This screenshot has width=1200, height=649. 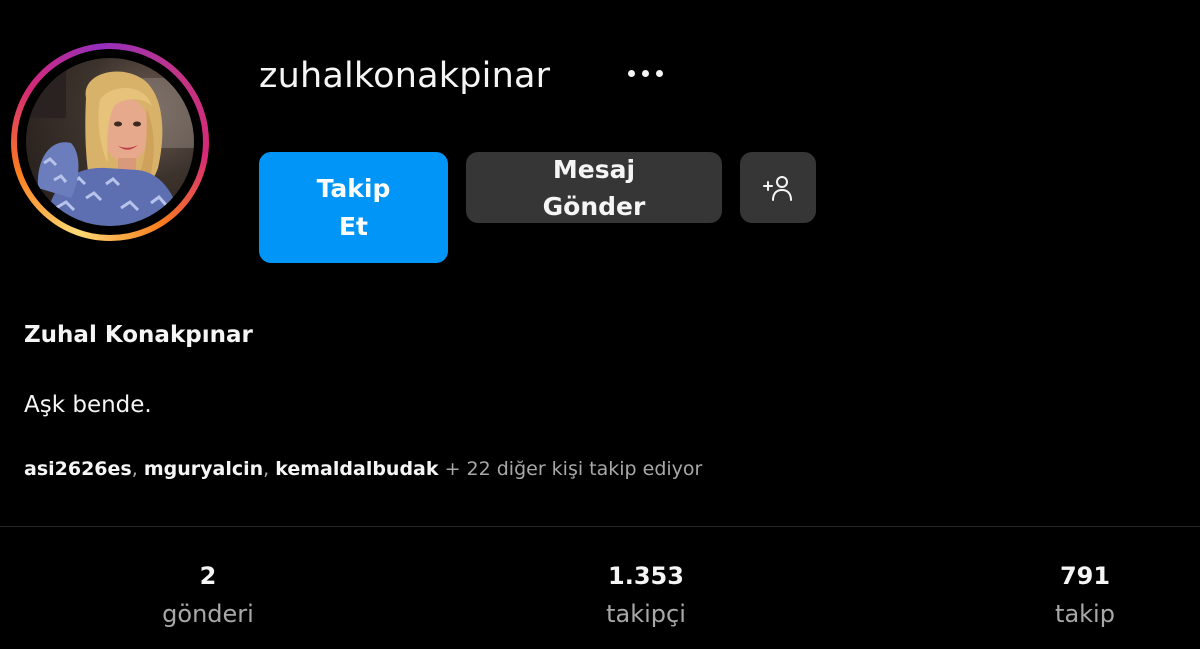 I want to click on profile-avatar-ring, so click(x=110, y=142).